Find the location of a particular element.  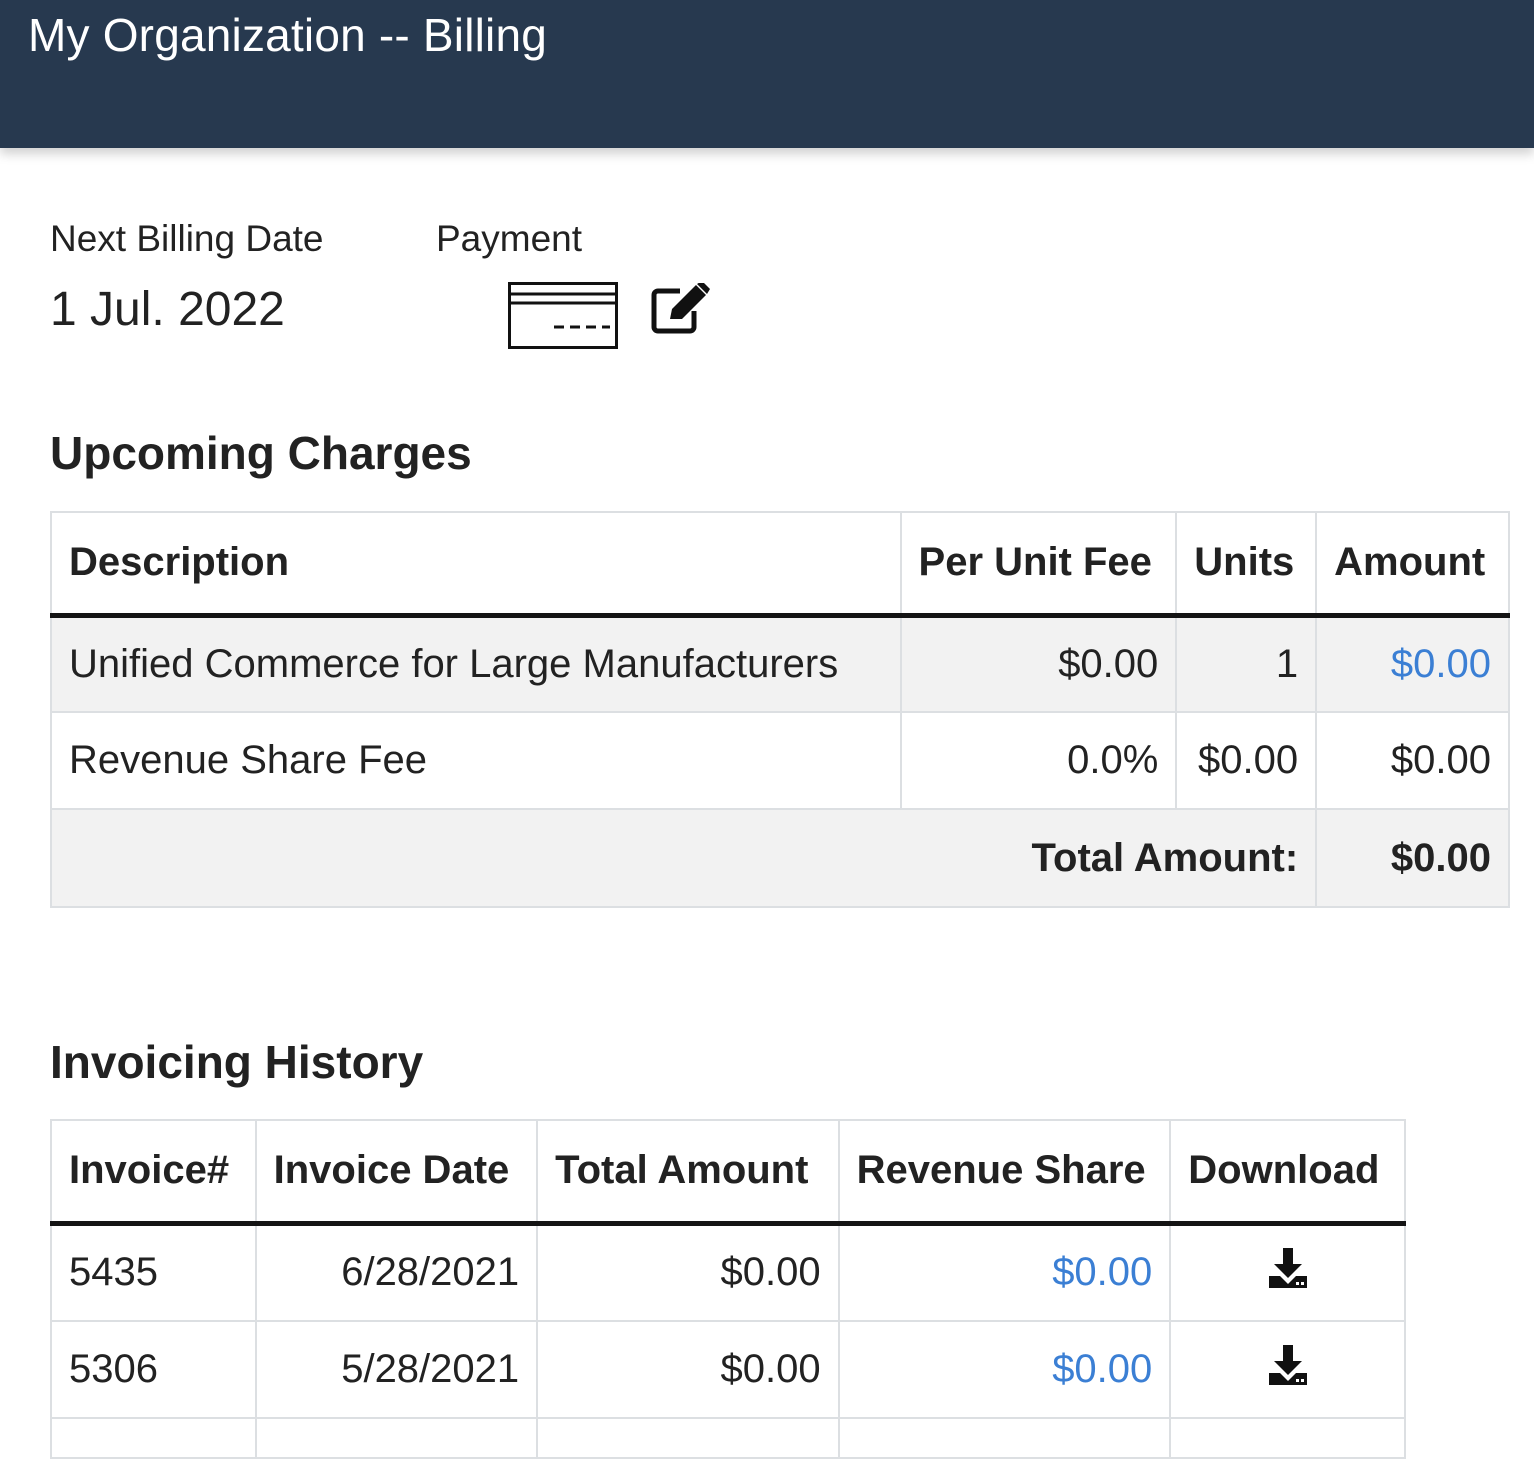

column-header-invoice-number: Invoice# is located at coordinates (153, 1172).